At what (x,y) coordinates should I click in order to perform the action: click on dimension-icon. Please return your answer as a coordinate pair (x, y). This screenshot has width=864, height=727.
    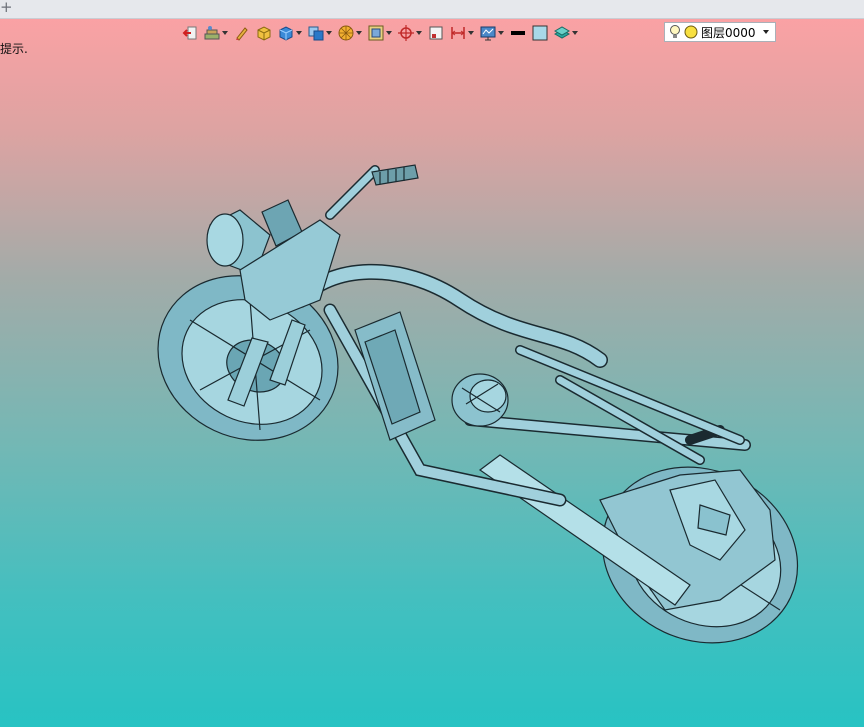
    Looking at the image, I should click on (458, 33).